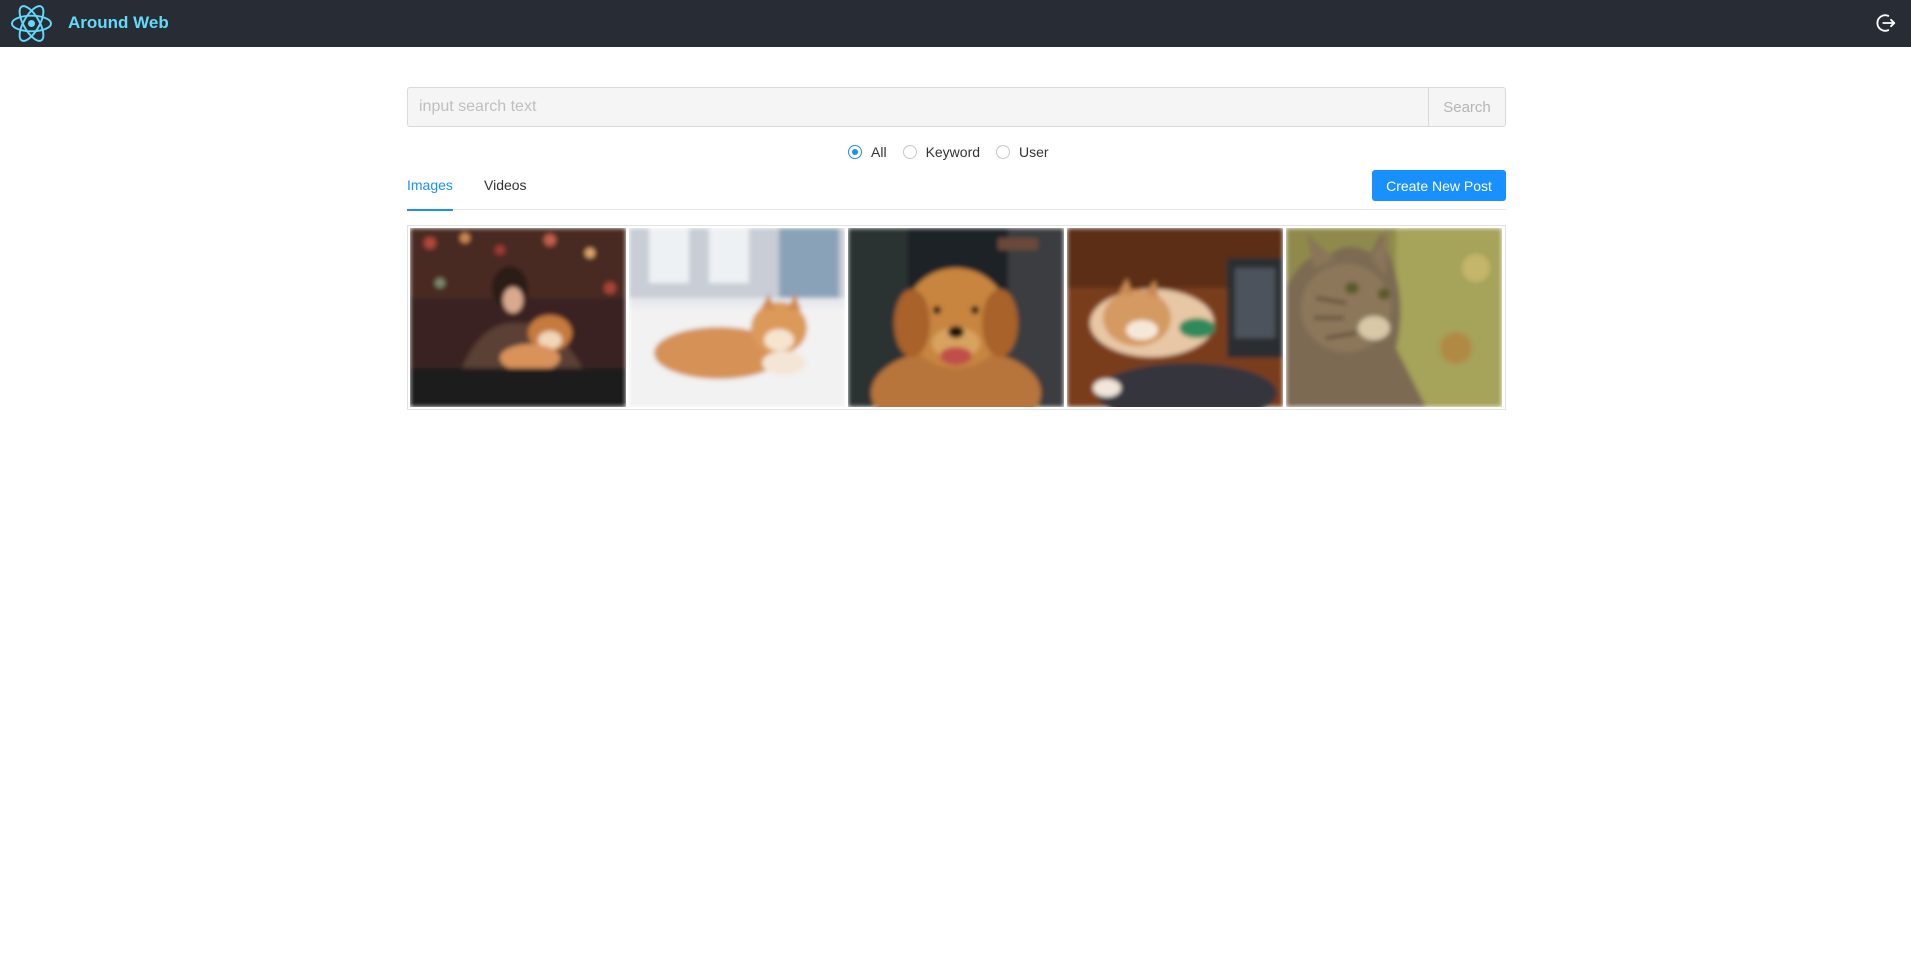 This screenshot has height=962, width=1911. I want to click on radio-button-checked, so click(855, 152).